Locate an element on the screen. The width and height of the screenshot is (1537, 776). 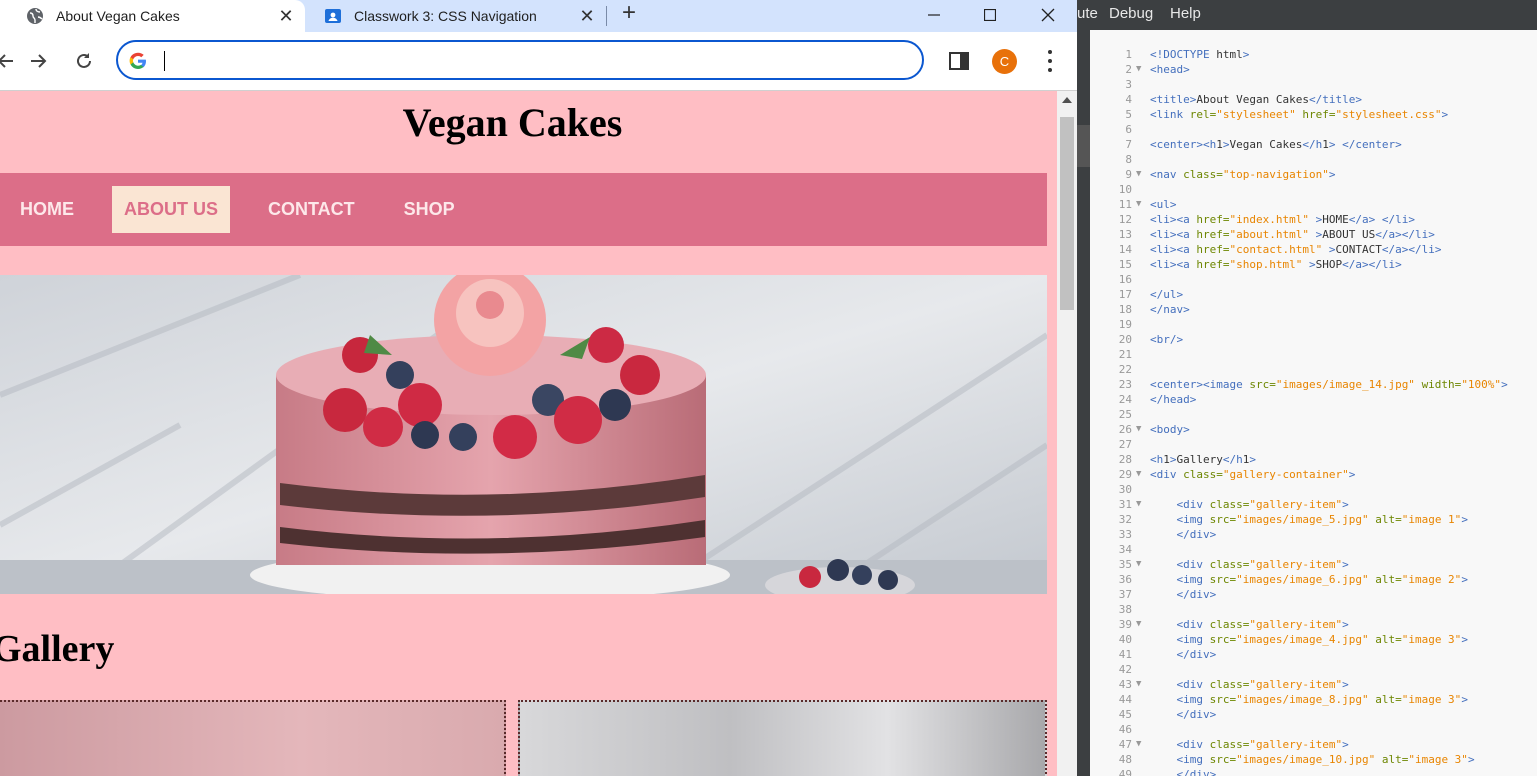
code-line: 25 is located at coordinates (1313, 414).